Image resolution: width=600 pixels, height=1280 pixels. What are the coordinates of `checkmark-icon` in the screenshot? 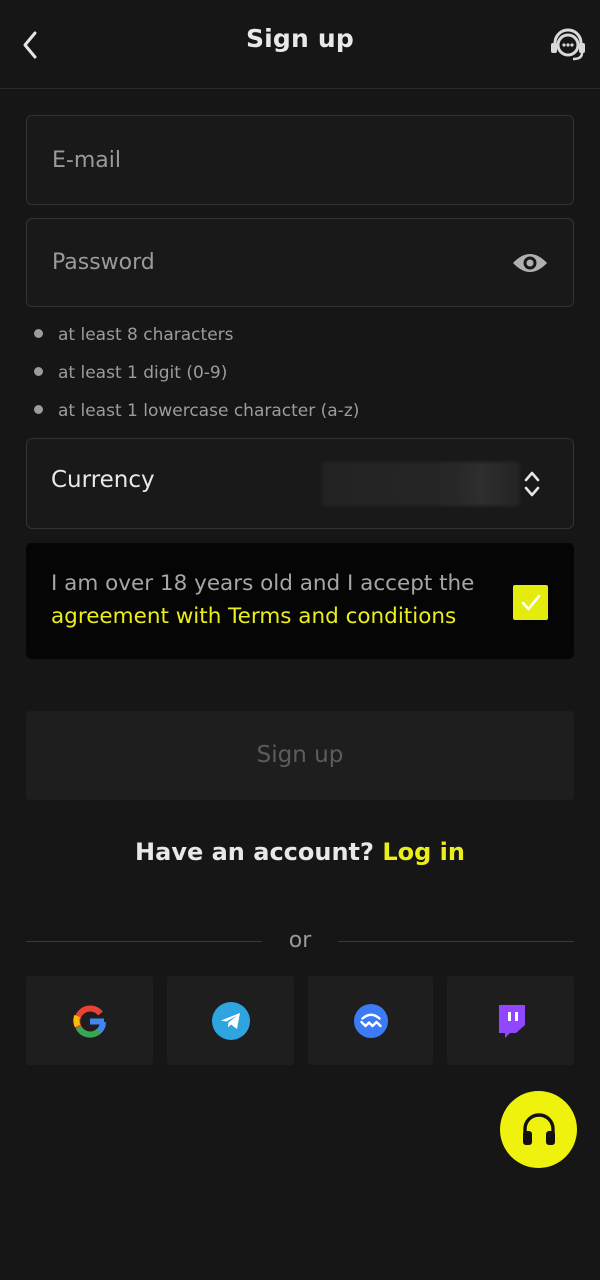 It's located at (530, 602).